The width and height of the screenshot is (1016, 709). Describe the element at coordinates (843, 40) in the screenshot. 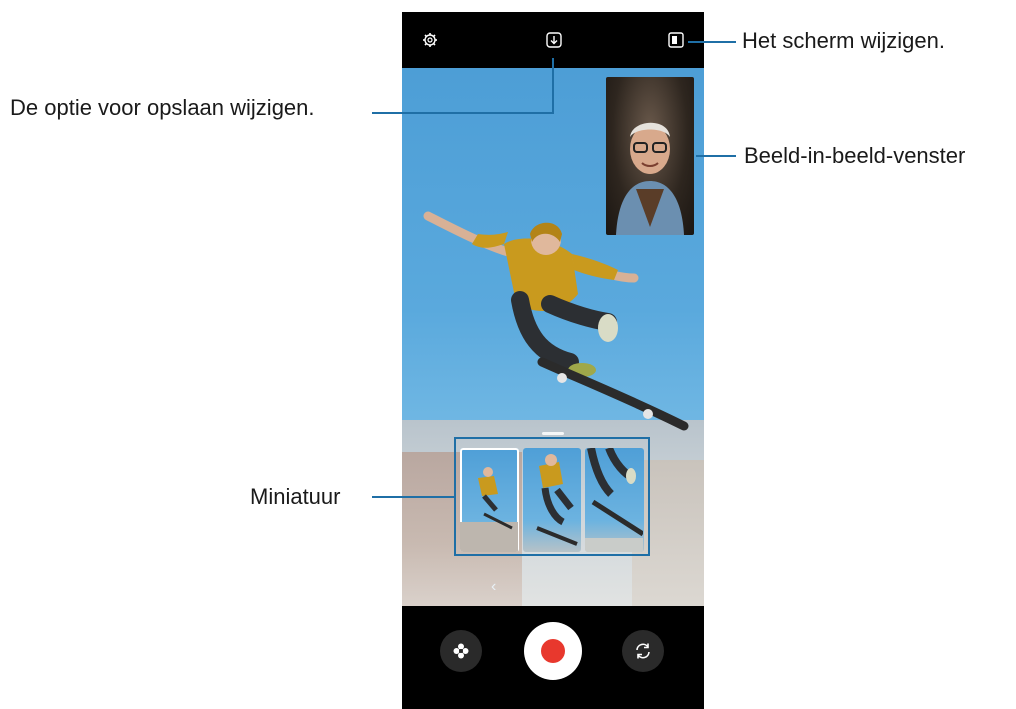

I see `callout-change-screen: Het scherm wijzigen.` at that location.